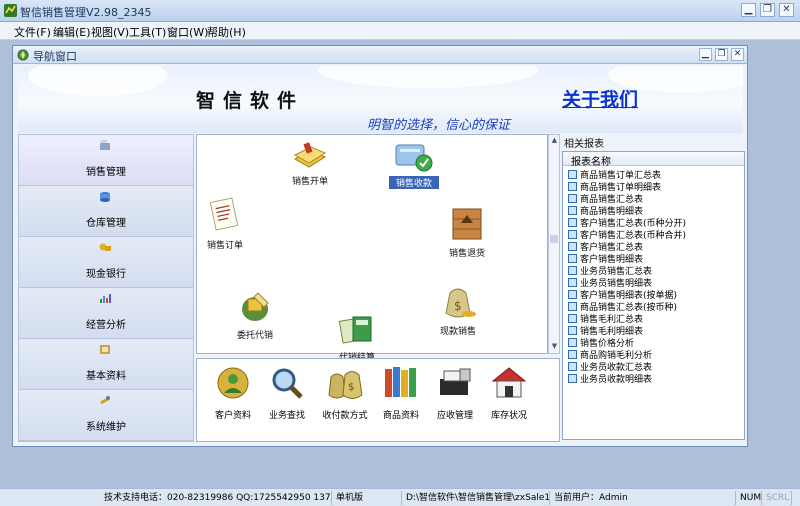 Image resolution: width=800 pixels, height=506 pixels. I want to click on consignment-button: 委托代销, so click(255, 314).